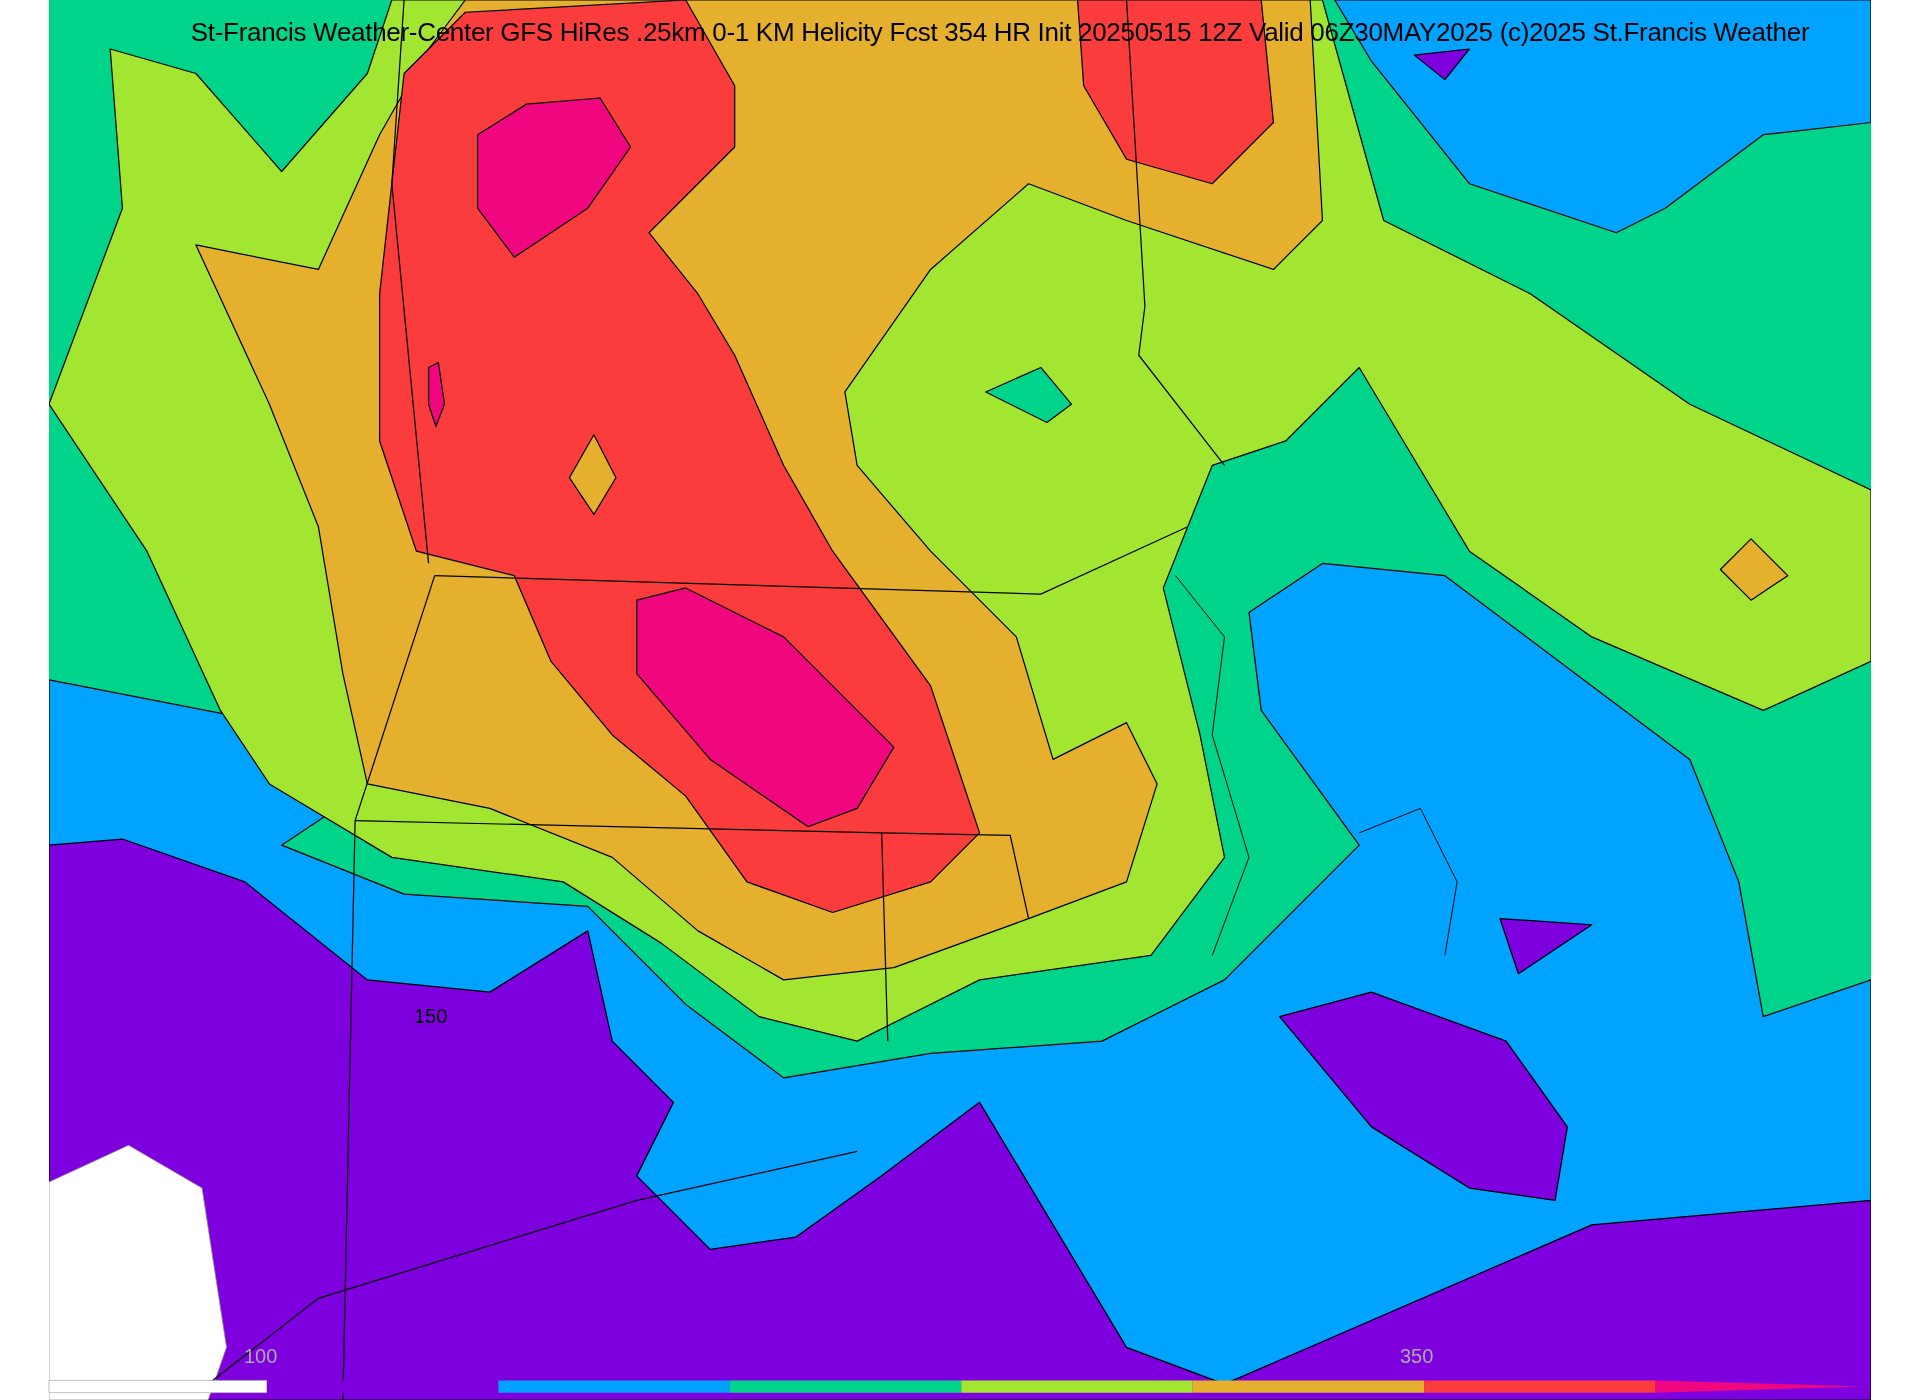  Describe the element at coordinates (261, 1356) in the screenshot. I see `scale-label: 100` at that location.